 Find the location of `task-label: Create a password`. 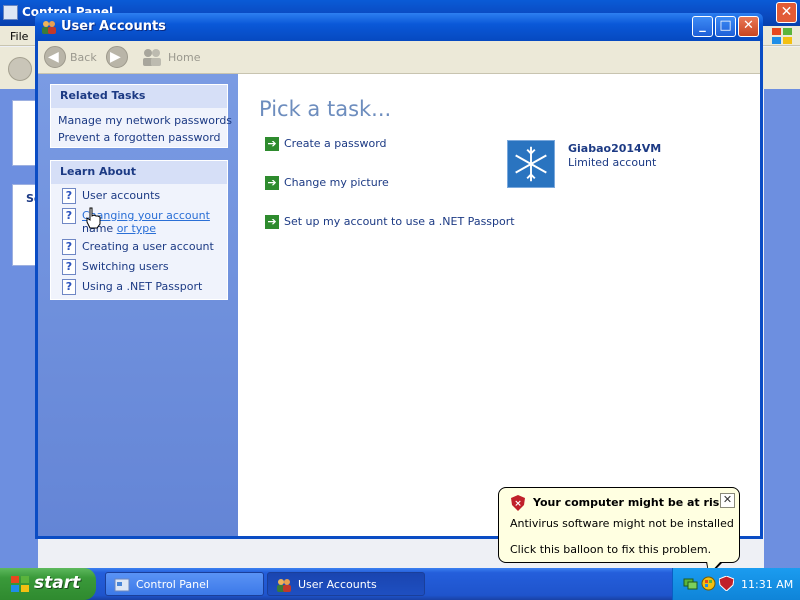

task-label: Create a password is located at coordinates (335, 143).